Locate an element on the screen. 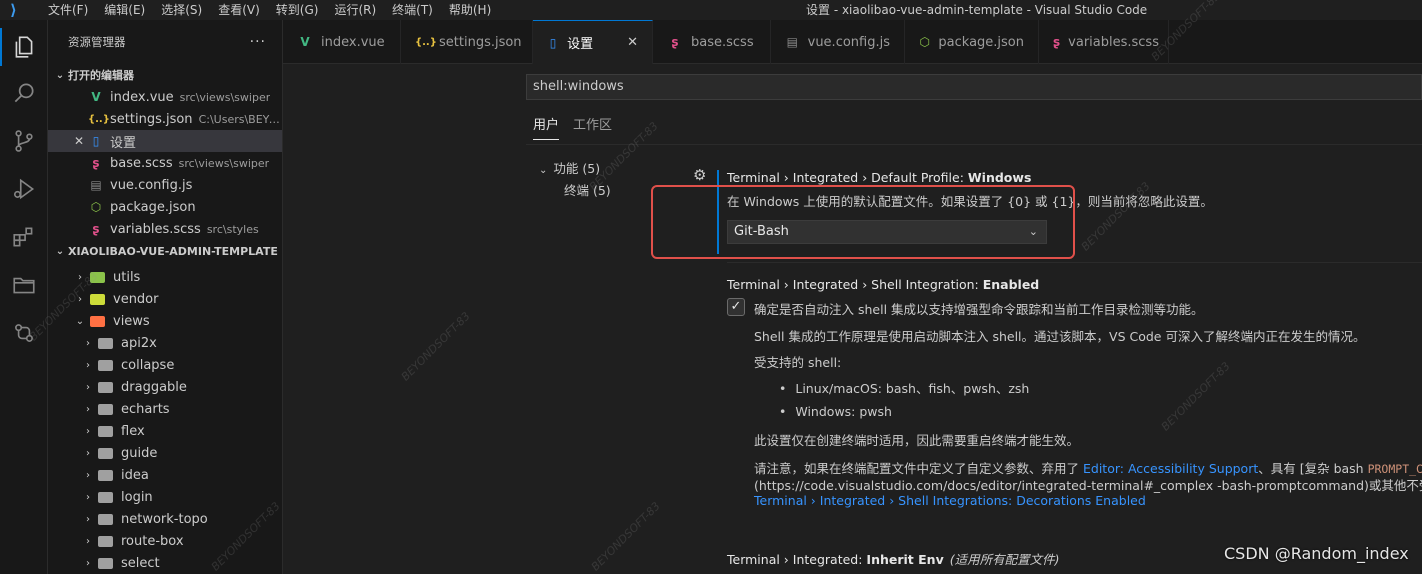 Image resolution: width=1422 pixels, height=574 pixels. setting-category: Terminal › Integrated: is located at coordinates (797, 559).